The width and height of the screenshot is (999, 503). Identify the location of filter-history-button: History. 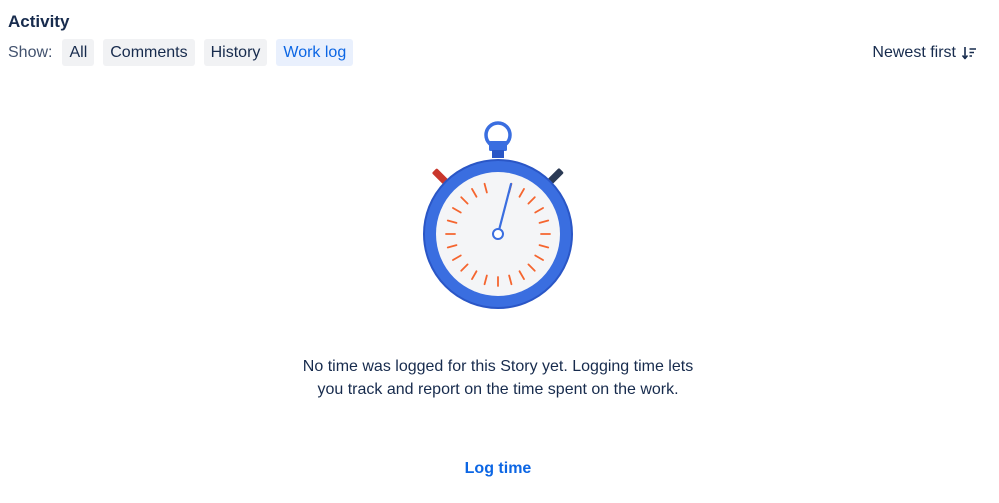
(235, 52).